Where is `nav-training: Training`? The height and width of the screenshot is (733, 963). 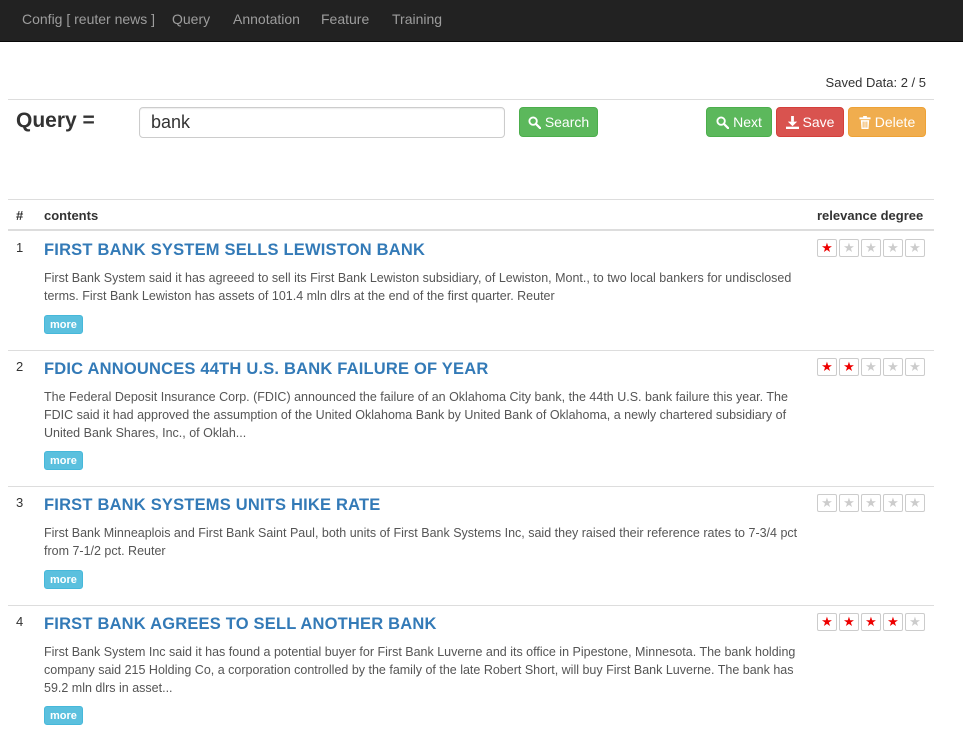
nav-training: Training is located at coordinates (417, 19).